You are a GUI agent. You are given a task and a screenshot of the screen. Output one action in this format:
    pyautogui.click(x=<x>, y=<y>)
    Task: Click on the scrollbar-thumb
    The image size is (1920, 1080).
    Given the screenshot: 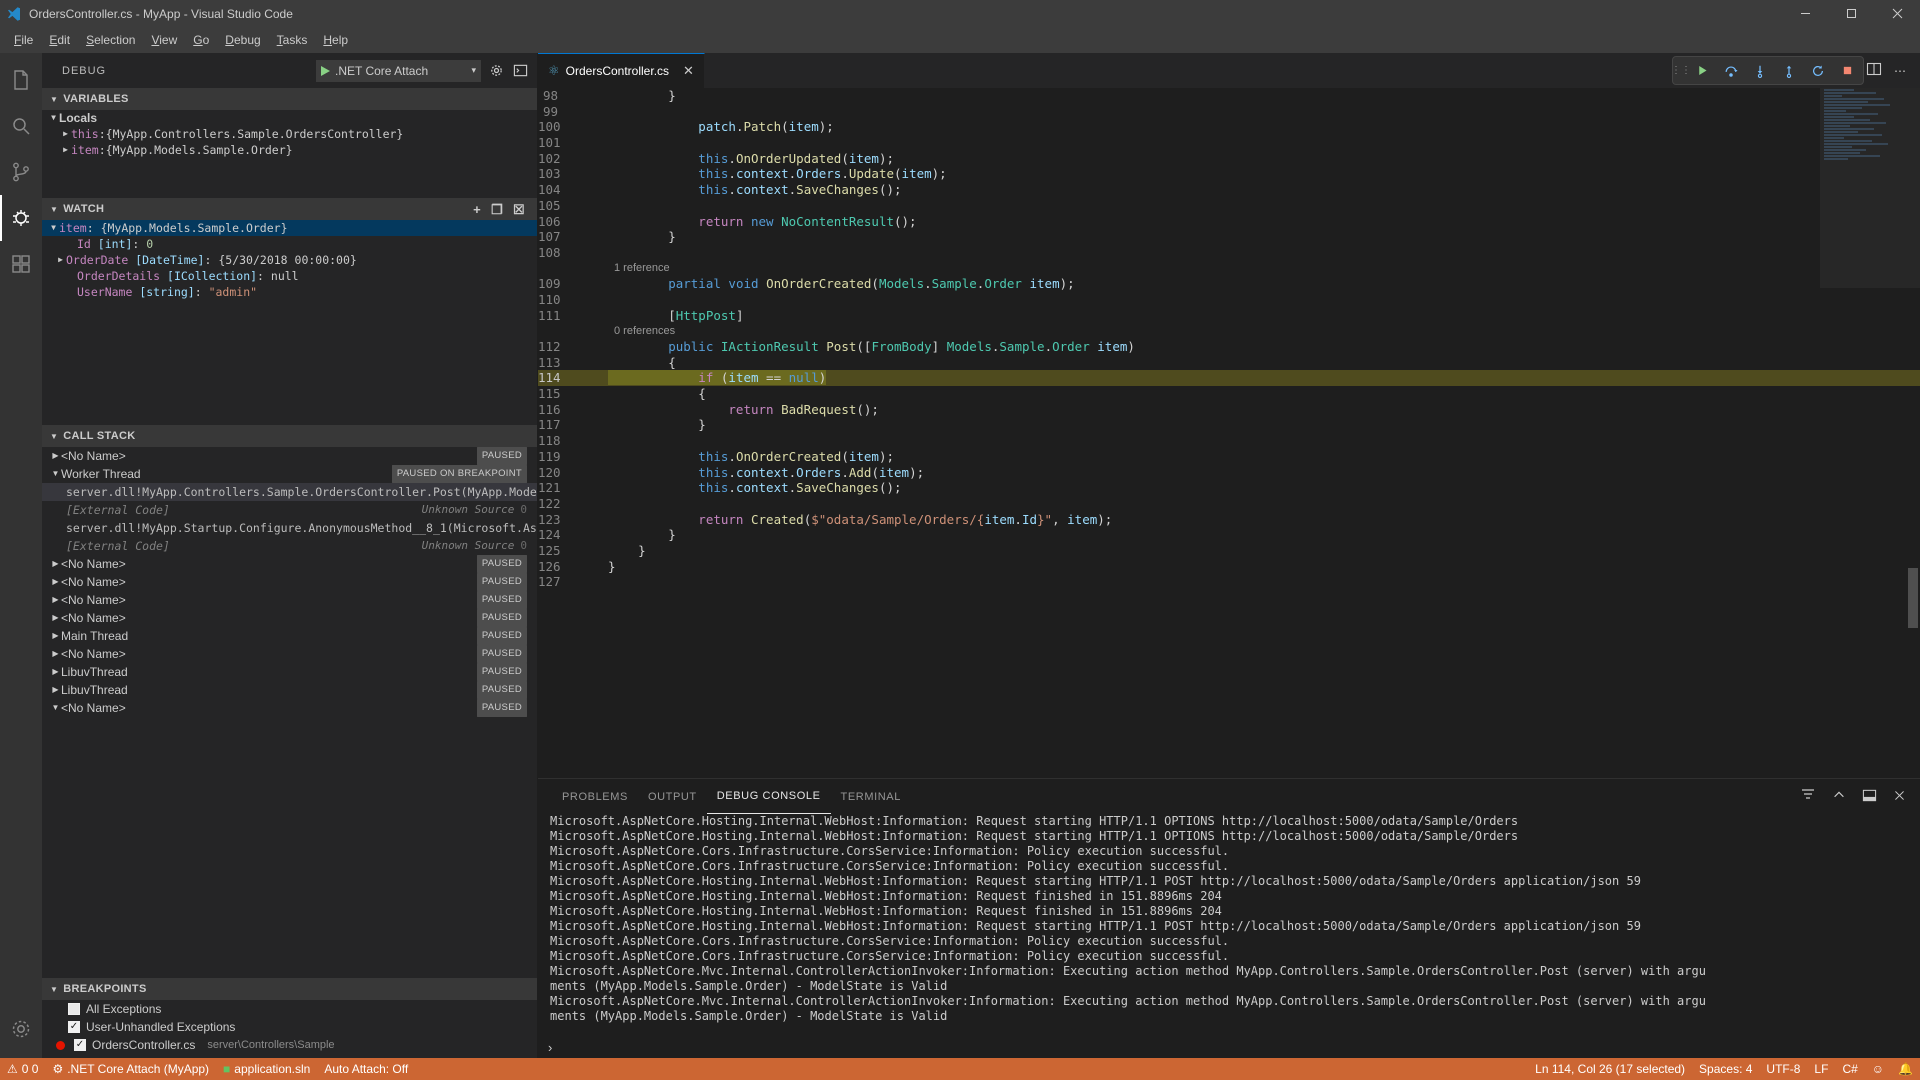 What is the action you would take?
    pyautogui.click(x=1913, y=598)
    